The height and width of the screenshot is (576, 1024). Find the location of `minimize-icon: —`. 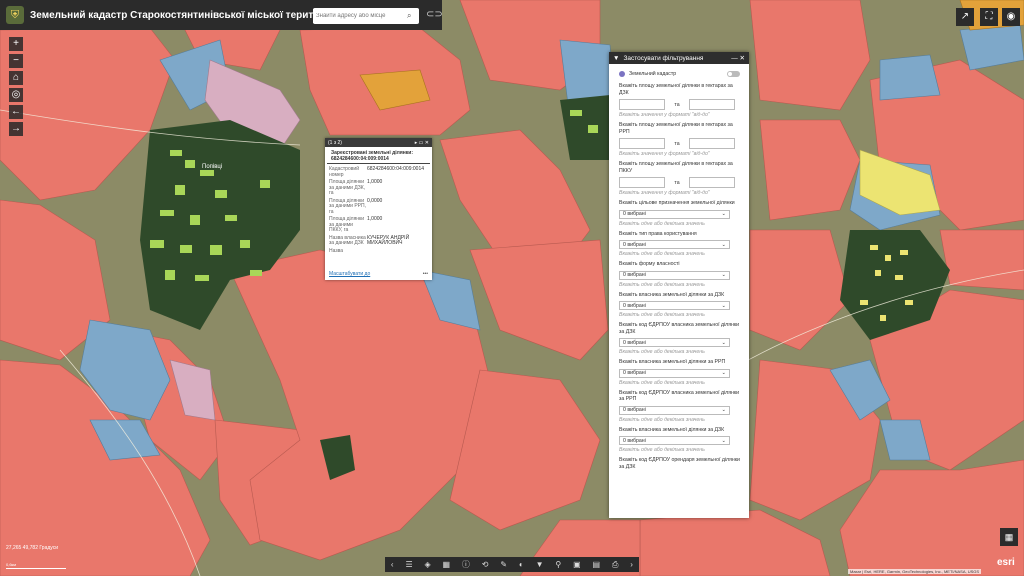

minimize-icon: — is located at coordinates (734, 58).